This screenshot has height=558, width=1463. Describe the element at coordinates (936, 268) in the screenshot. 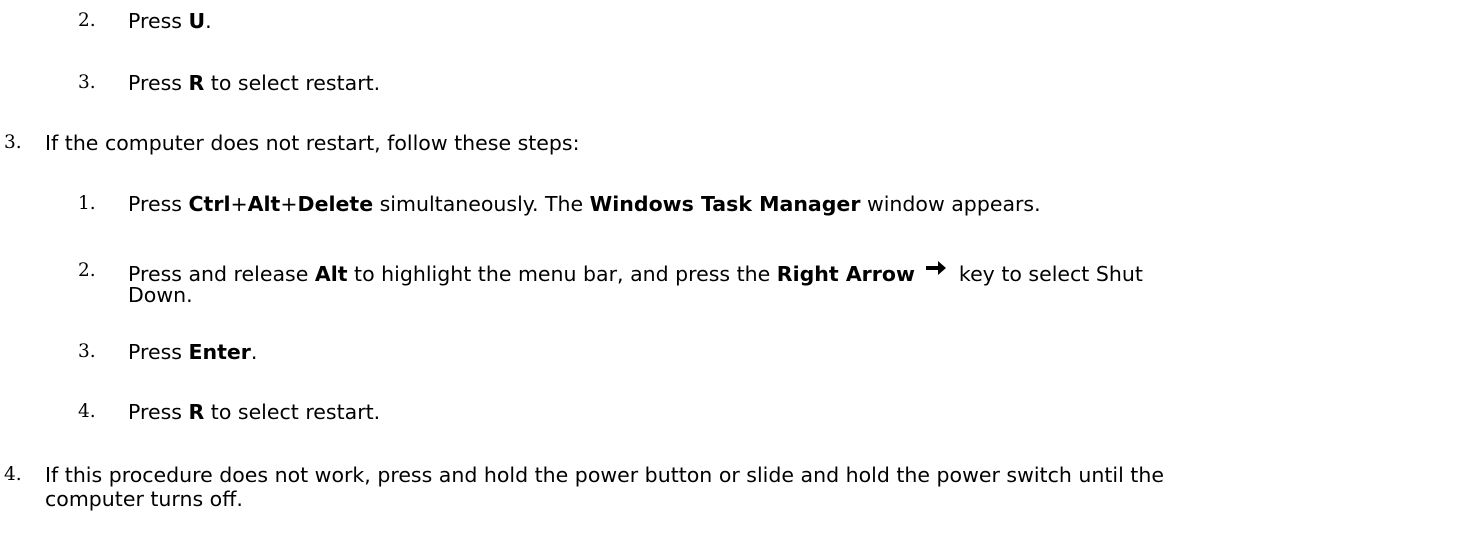

I see `right-arrow-icon` at that location.